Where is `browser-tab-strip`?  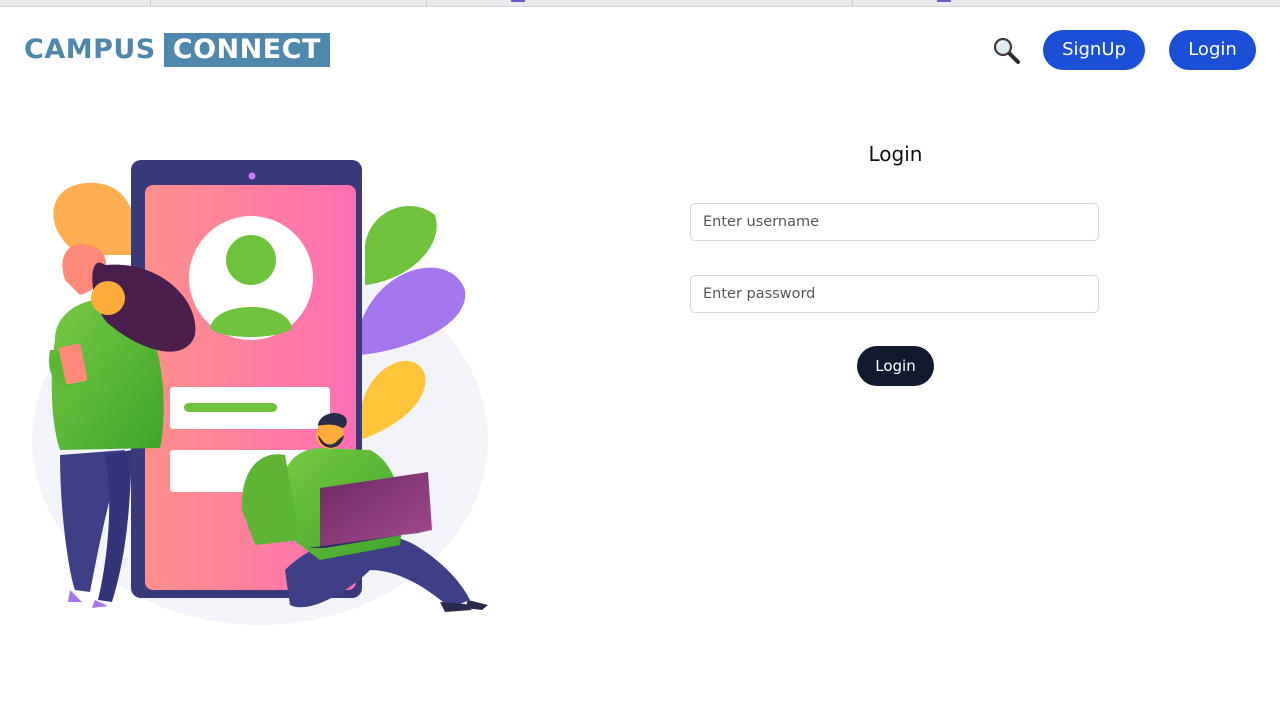
browser-tab-strip is located at coordinates (640, 3).